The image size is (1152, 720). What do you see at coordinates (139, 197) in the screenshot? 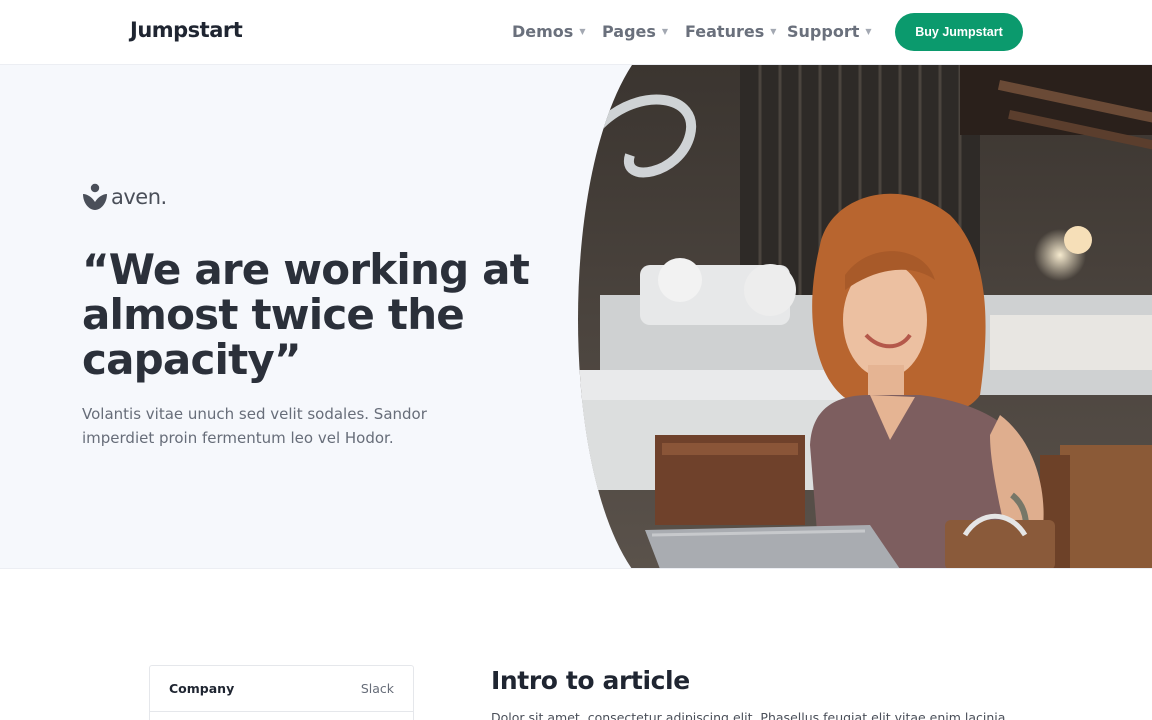
I see `aven-logo-text: aven.` at bounding box center [139, 197].